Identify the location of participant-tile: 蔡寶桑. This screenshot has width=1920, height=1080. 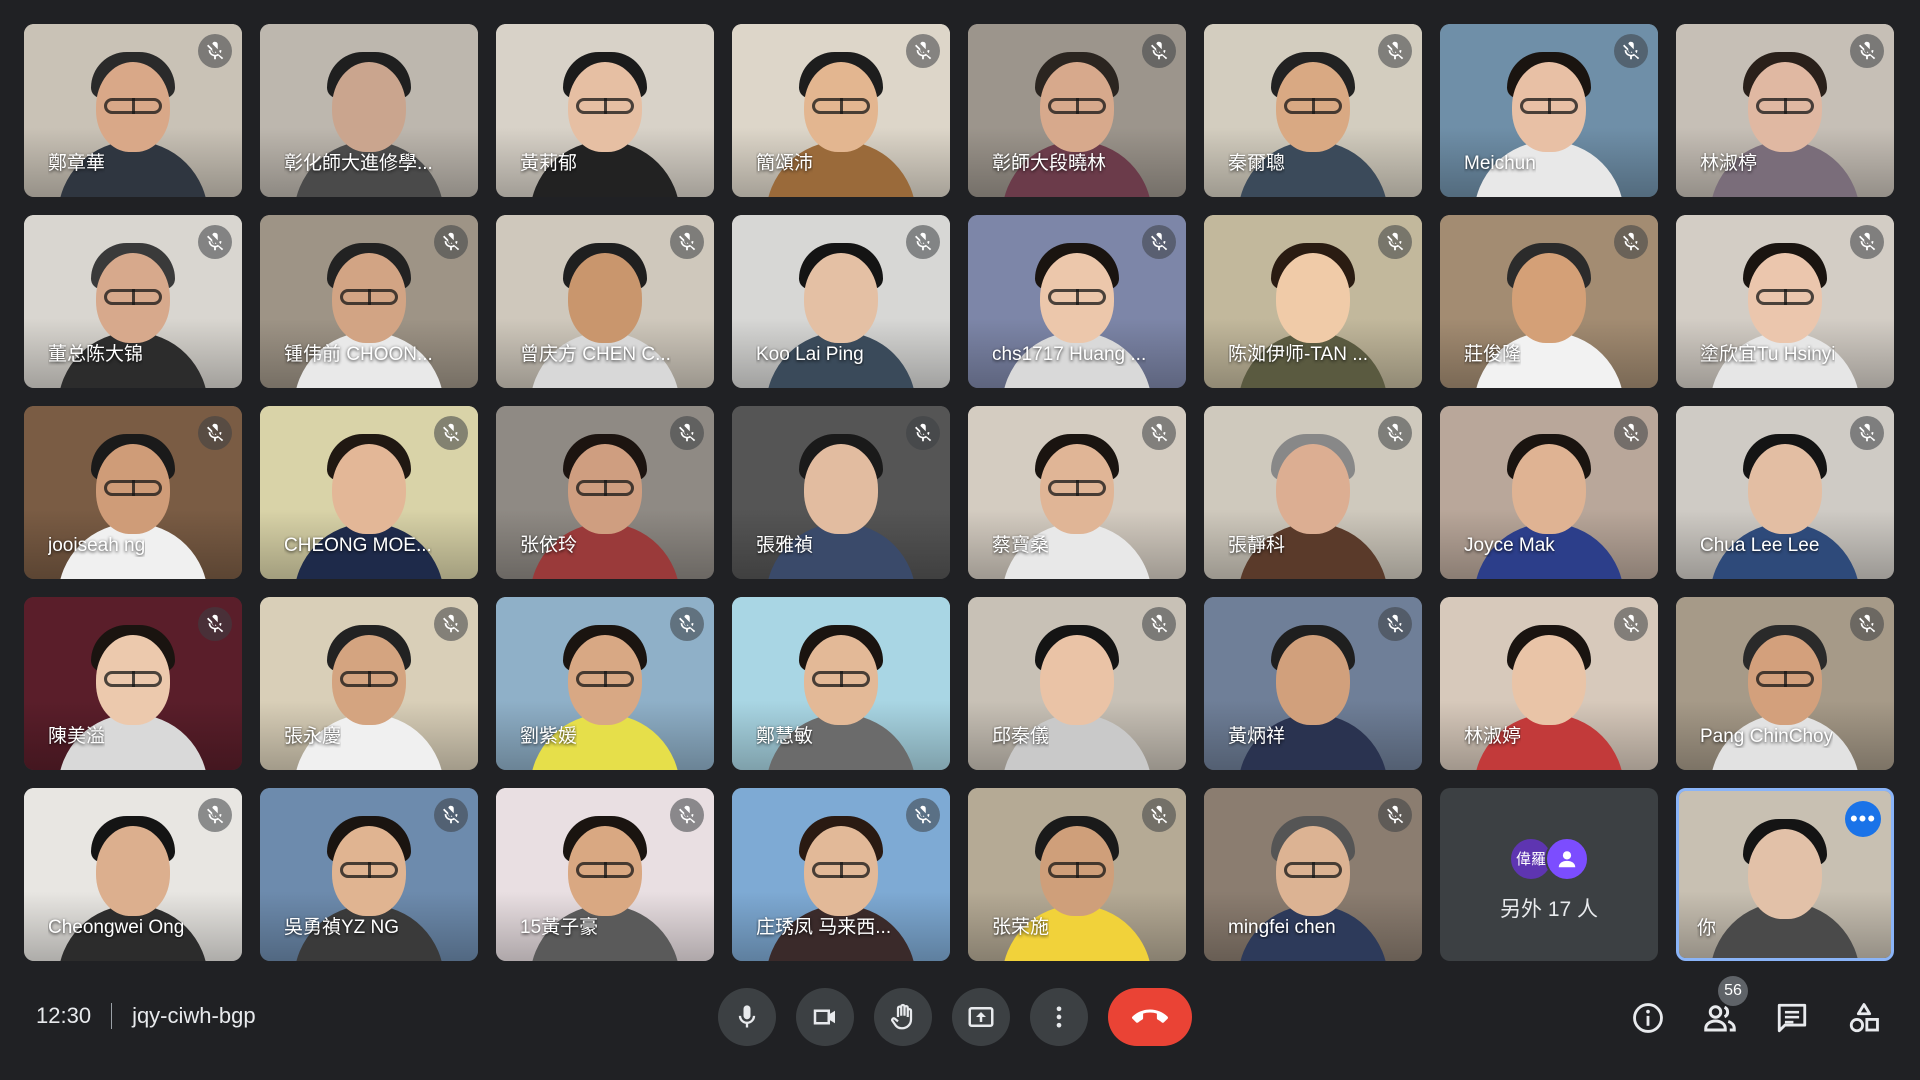
(1077, 492).